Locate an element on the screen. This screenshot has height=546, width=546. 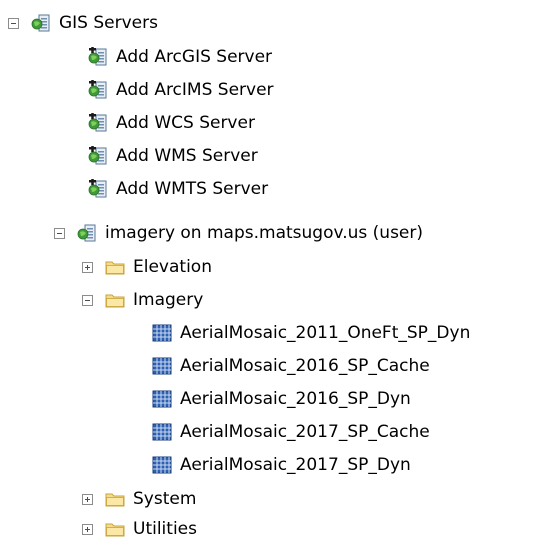
tree-item-add-wcs-server: Add WCS Server is located at coordinates (171, 123).